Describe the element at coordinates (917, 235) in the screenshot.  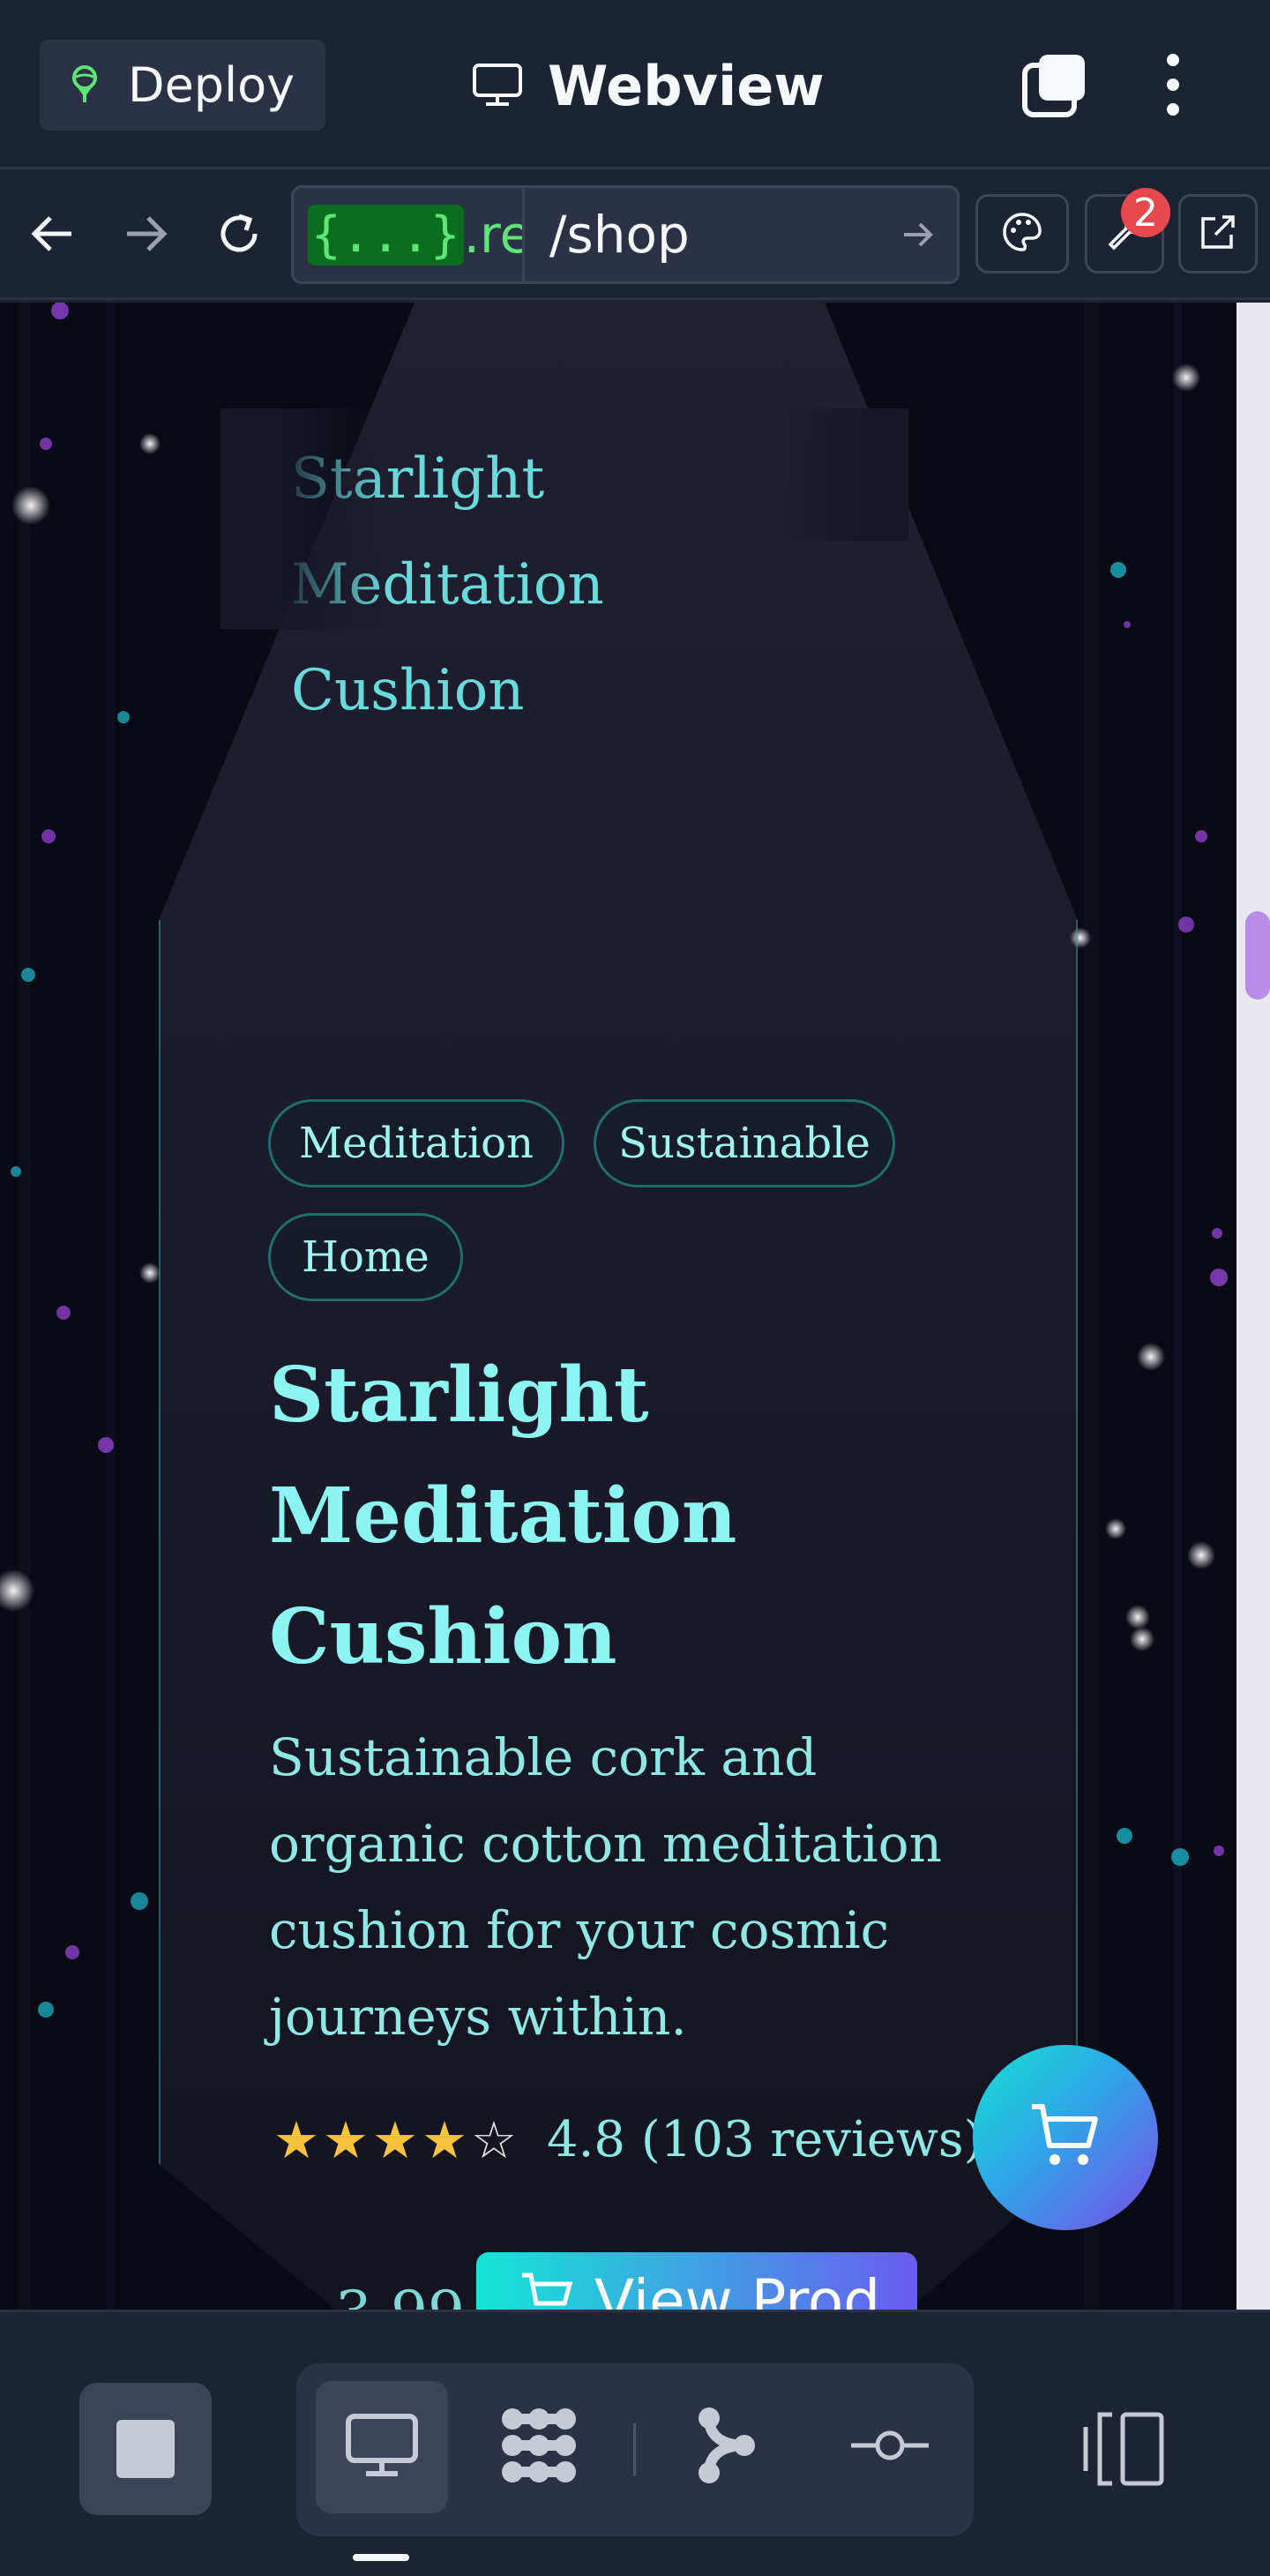
I see `go-arrow-icon` at that location.